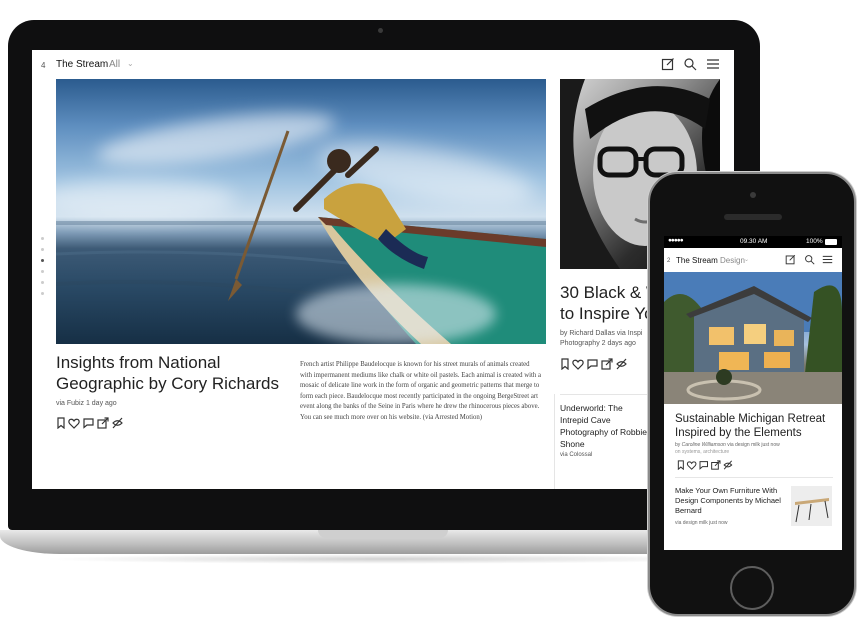 The image size is (859, 630). What do you see at coordinates (753, 217) in the screenshot?
I see `phone-speaker` at bounding box center [753, 217].